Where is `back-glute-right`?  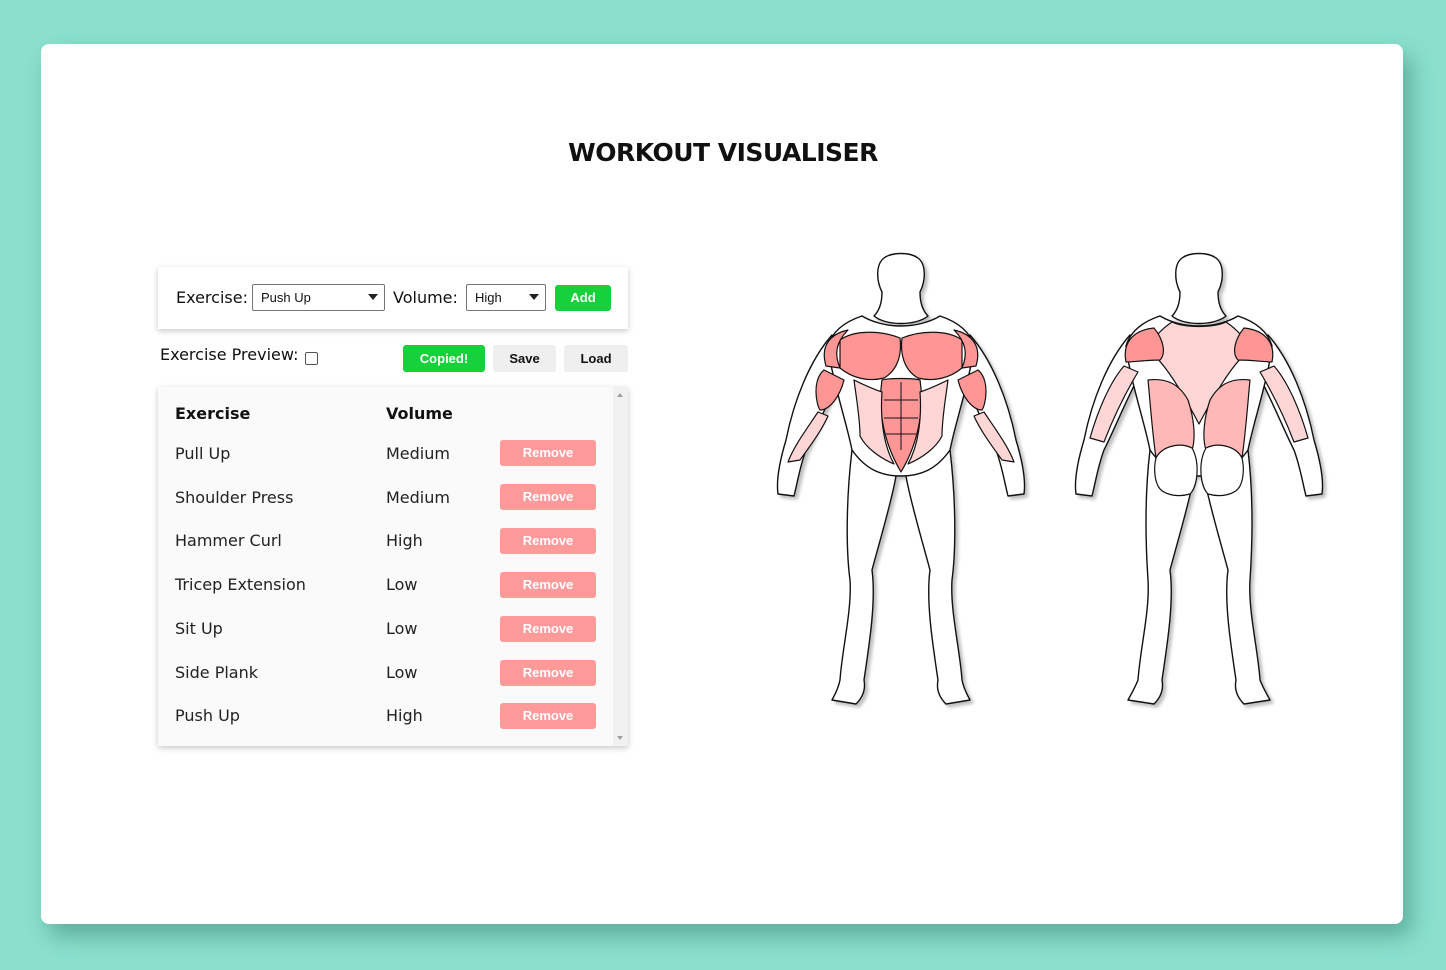
back-glute-right is located at coordinates (1222, 470).